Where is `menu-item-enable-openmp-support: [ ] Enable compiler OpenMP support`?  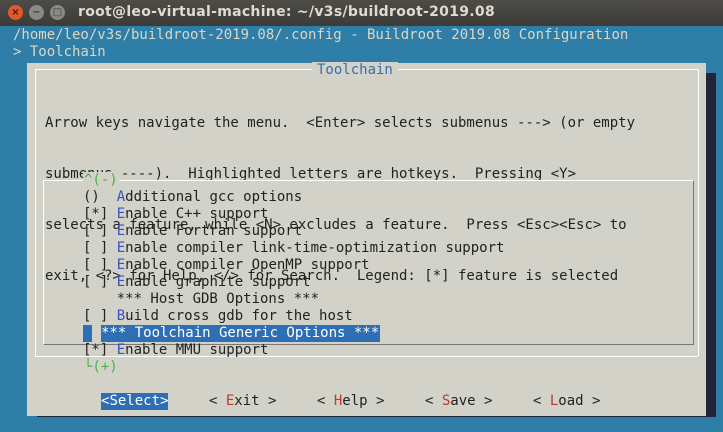
menu-item-enable-openmp-support: [ ] Enable compiler OpenMP support is located at coordinates (226, 265).